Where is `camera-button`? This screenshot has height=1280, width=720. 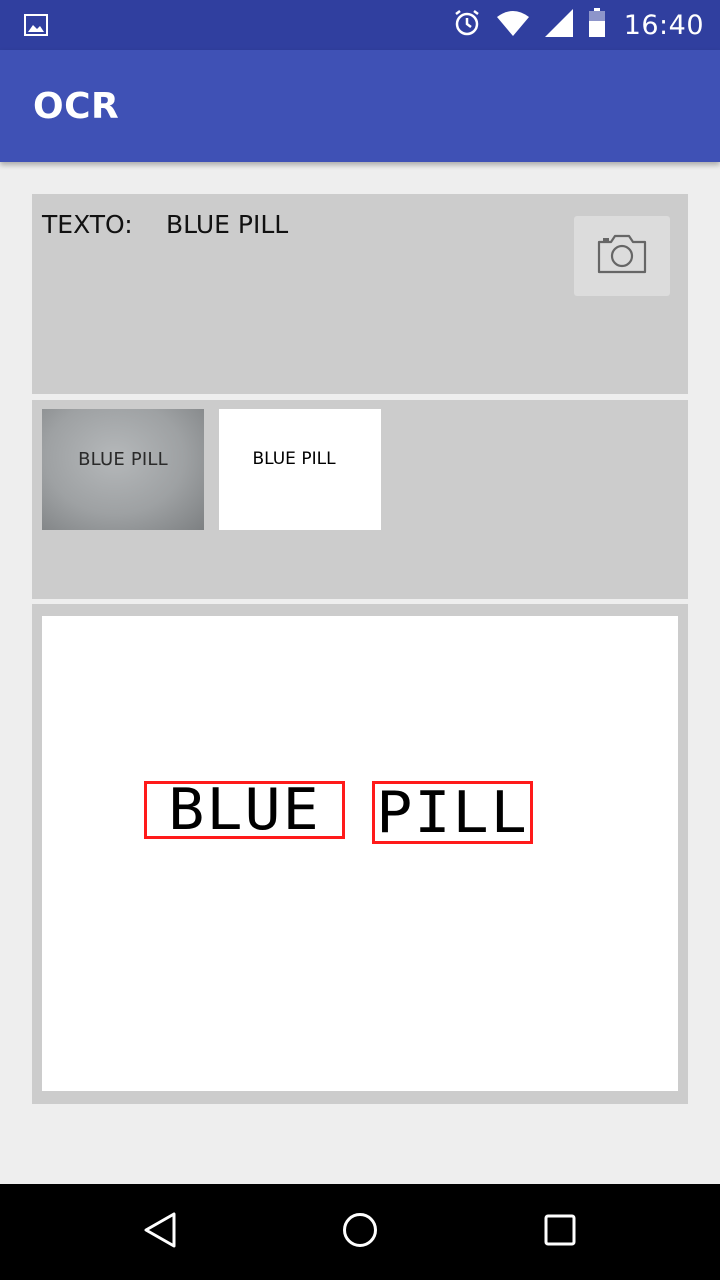
camera-button is located at coordinates (622, 256).